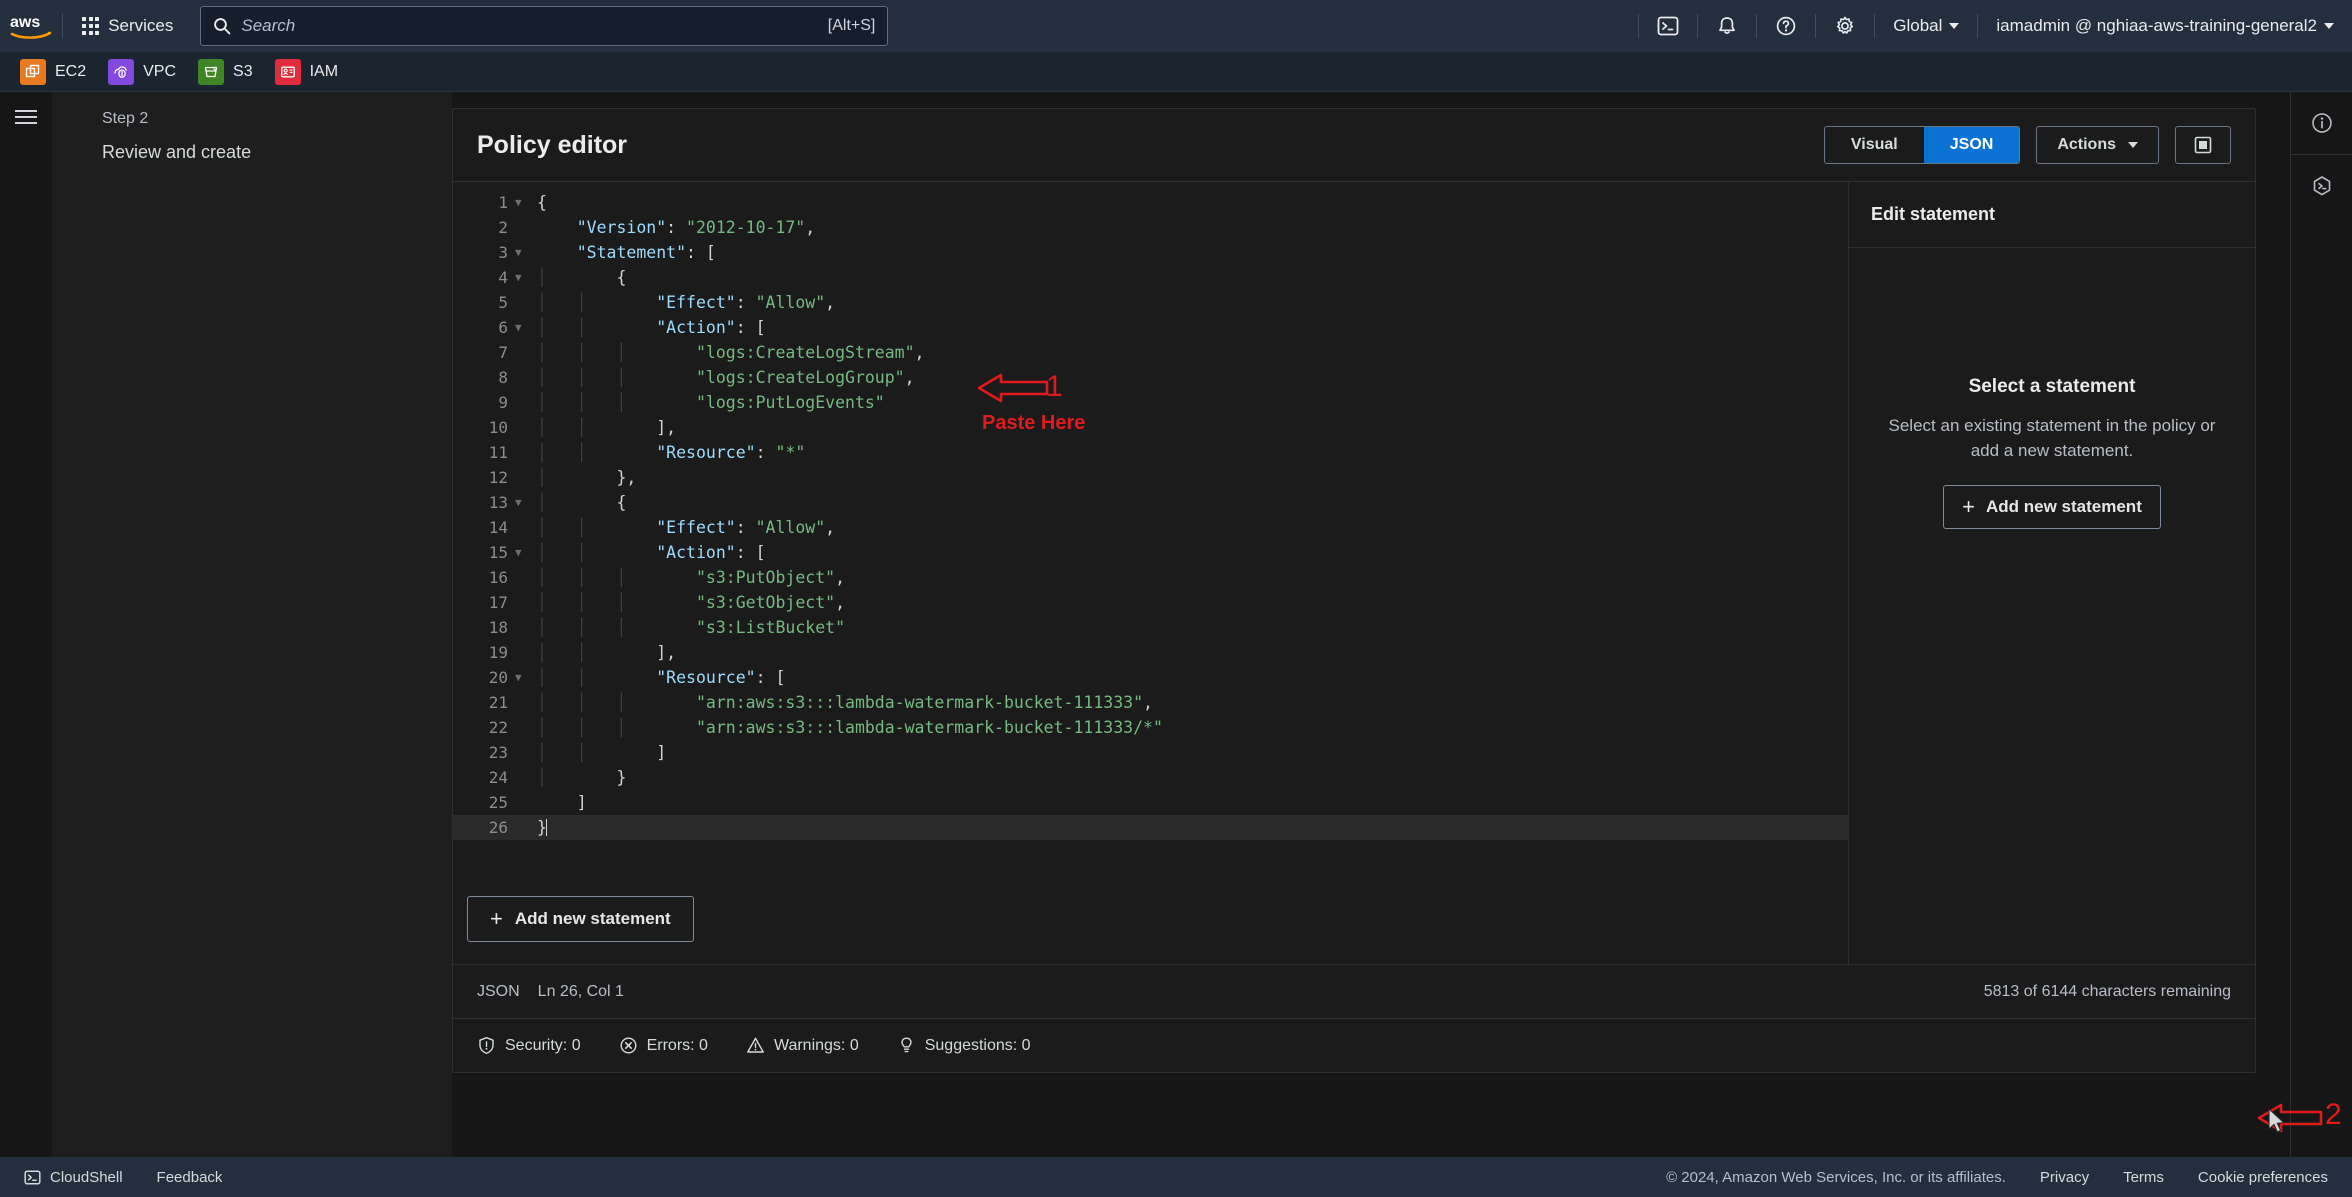 This screenshot has width=2352, height=1197. Describe the element at coordinates (496, 918) in the screenshot. I see `plus-icon: +` at that location.